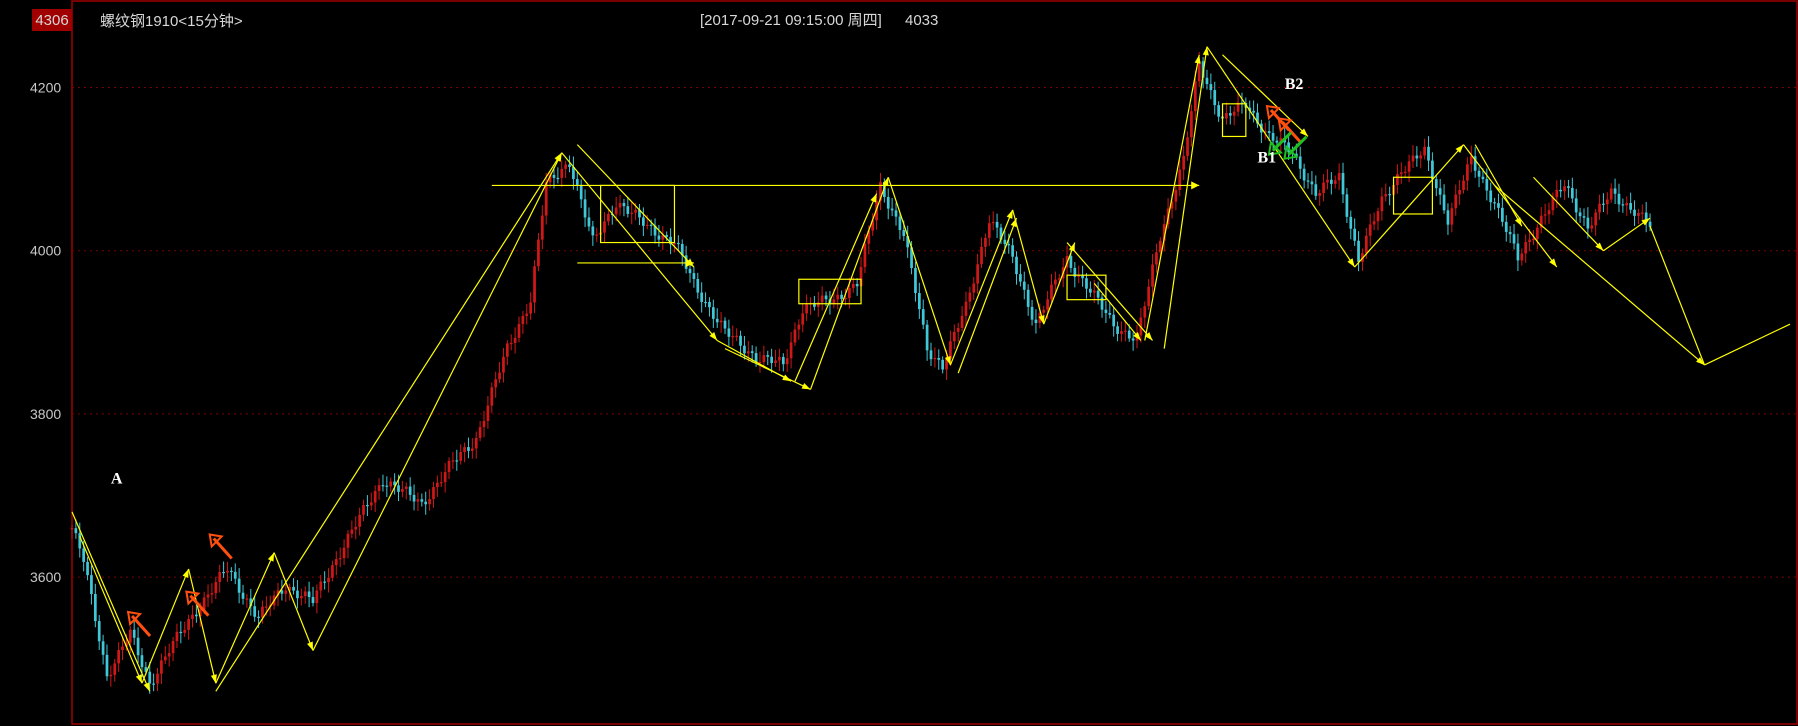 This screenshot has height=726, width=1798. Describe the element at coordinates (45, 87) in the screenshot. I see `y-tick-label: 4200` at that location.